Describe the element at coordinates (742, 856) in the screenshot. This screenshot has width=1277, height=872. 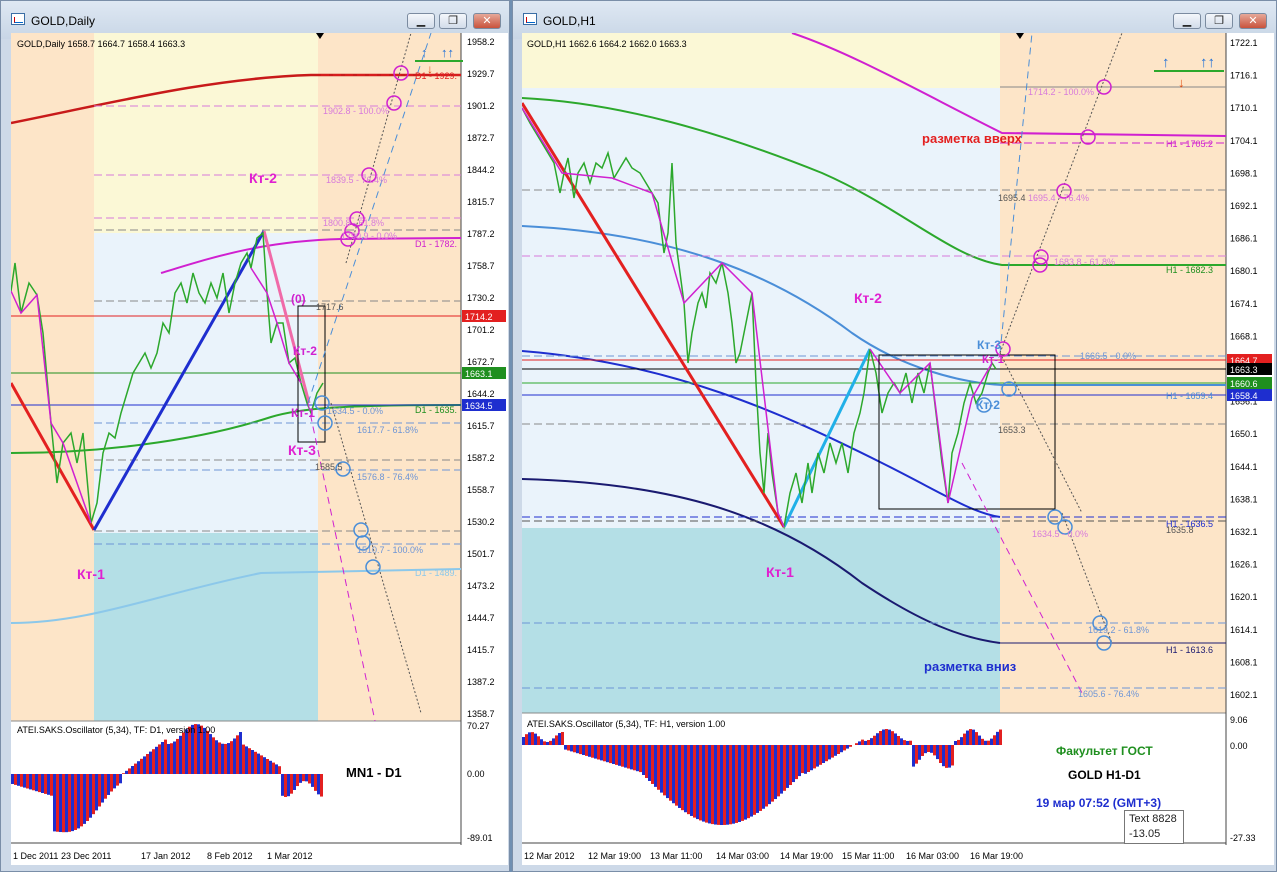
I see `time-label: 14 Mar 03:00` at that location.